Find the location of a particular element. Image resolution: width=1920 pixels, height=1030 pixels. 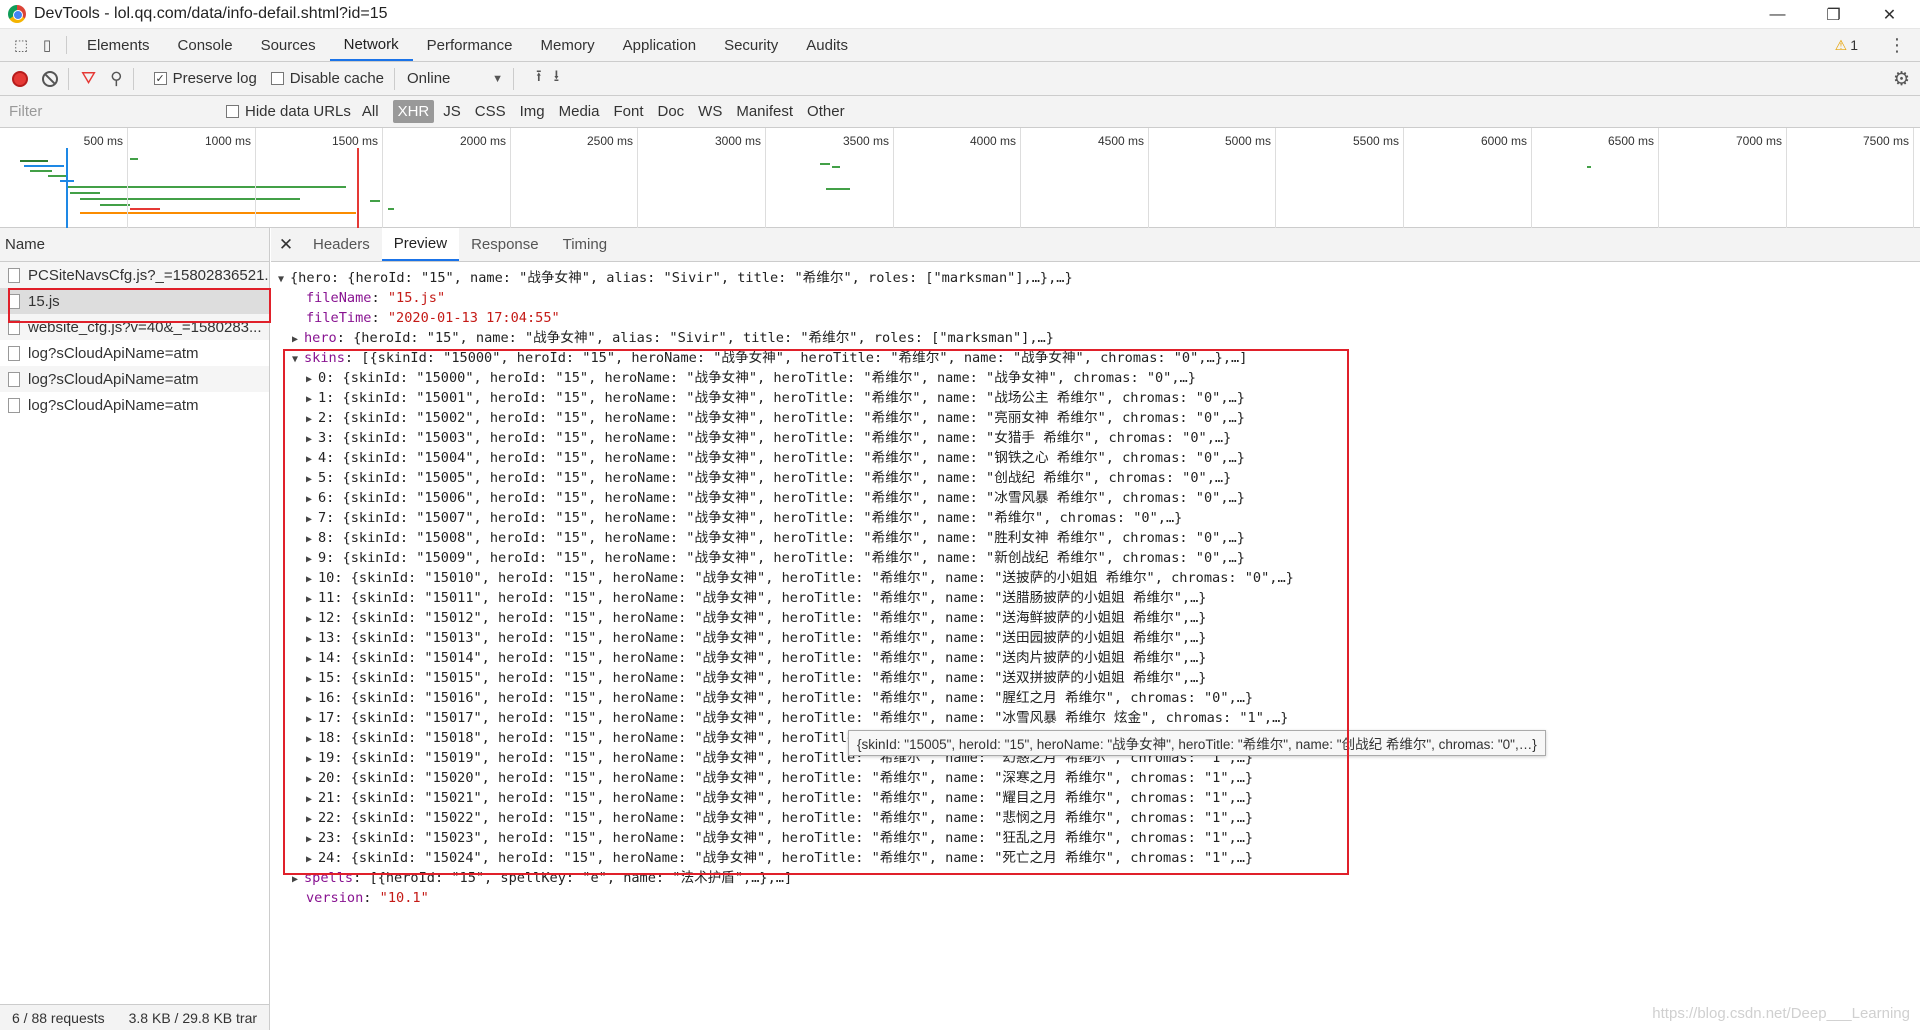

import-har-icon: ⭱ is located at coordinates (539, 78).